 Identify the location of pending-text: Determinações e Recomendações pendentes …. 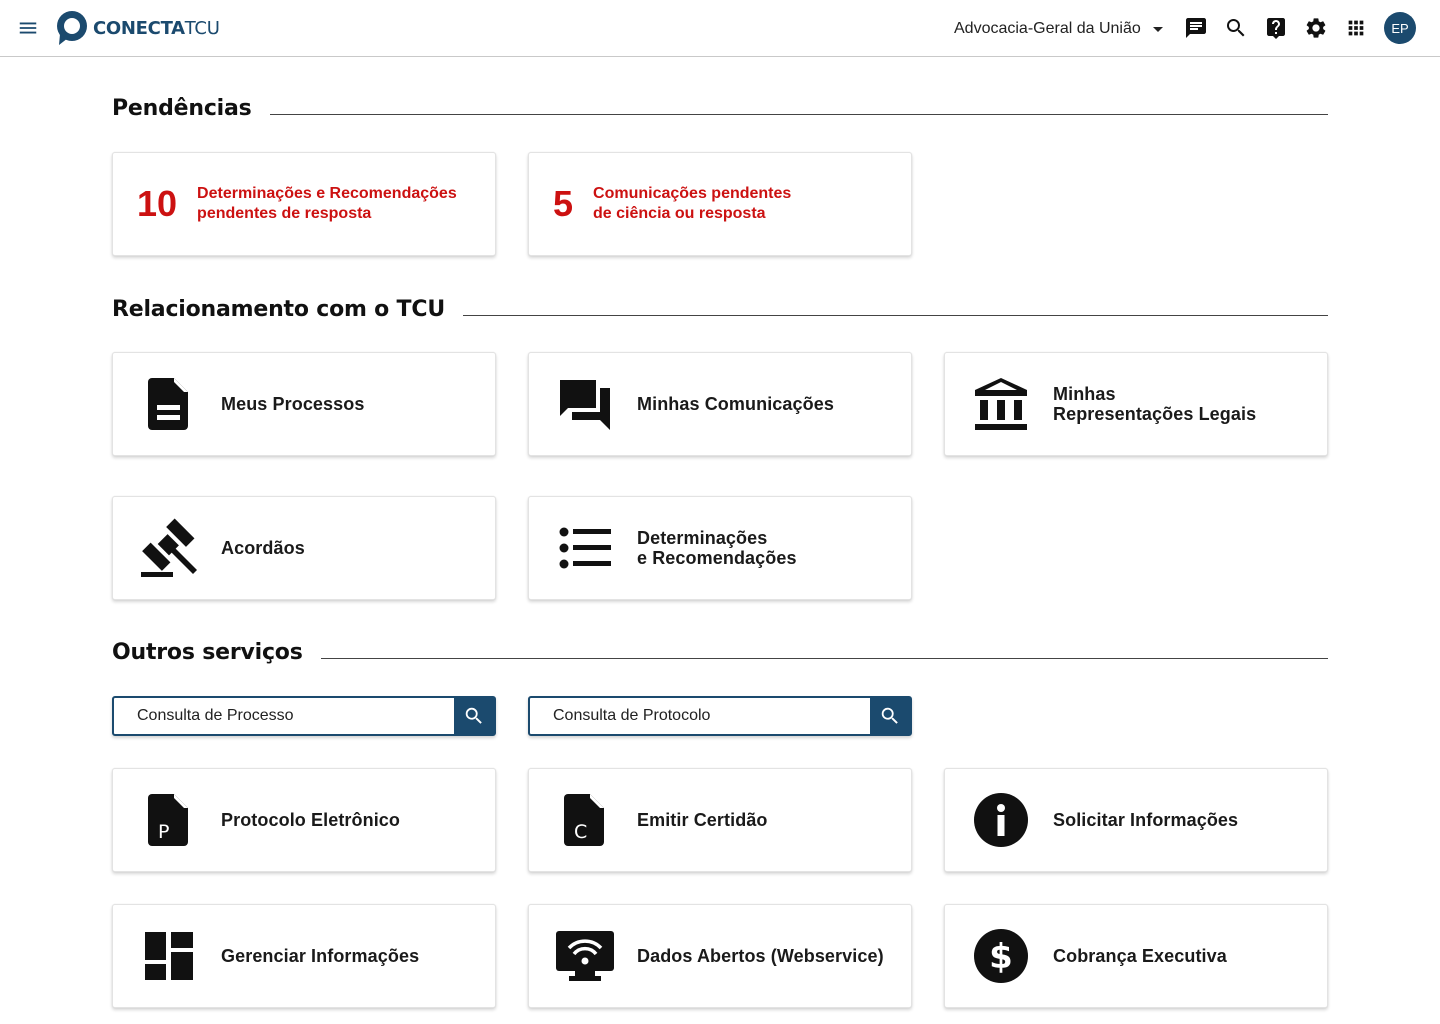
(327, 203).